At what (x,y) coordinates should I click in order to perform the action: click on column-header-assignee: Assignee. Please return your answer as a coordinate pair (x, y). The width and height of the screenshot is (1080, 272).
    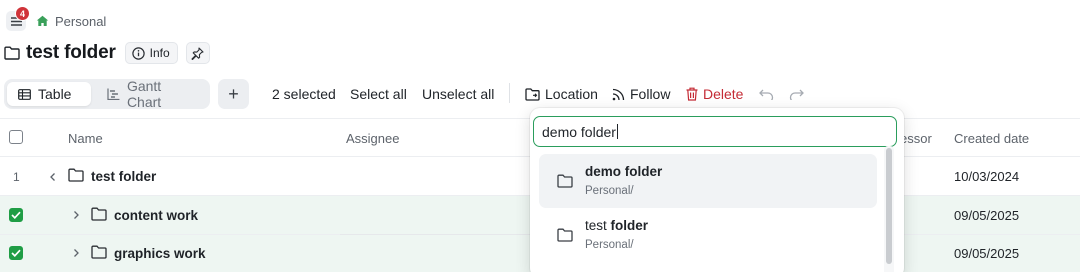
    Looking at the image, I should click on (372, 138).